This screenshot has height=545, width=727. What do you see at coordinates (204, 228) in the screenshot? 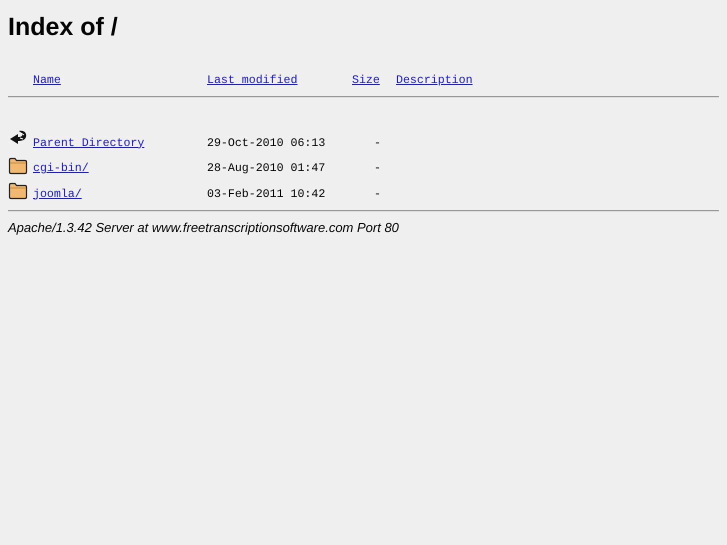
I see `server-signature: Apache/1.3.42 Server at www.freetranscriptionsoftware.com Port 80` at bounding box center [204, 228].